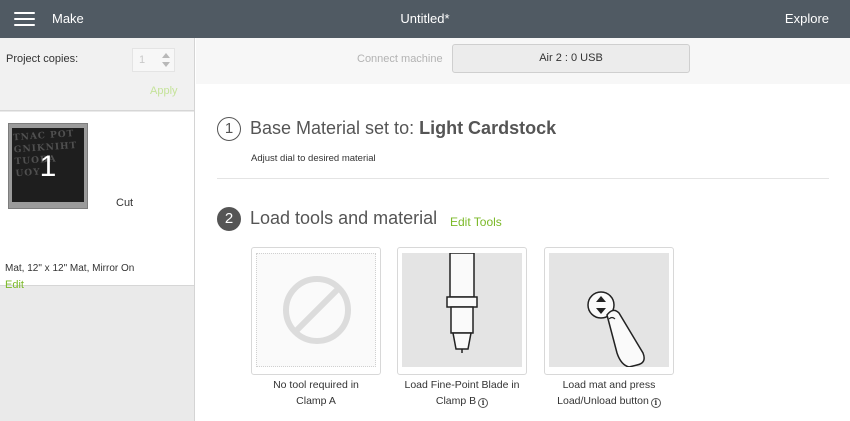  What do you see at coordinates (400, 59) in the screenshot?
I see `connect-machine-label: Connect machine` at bounding box center [400, 59].